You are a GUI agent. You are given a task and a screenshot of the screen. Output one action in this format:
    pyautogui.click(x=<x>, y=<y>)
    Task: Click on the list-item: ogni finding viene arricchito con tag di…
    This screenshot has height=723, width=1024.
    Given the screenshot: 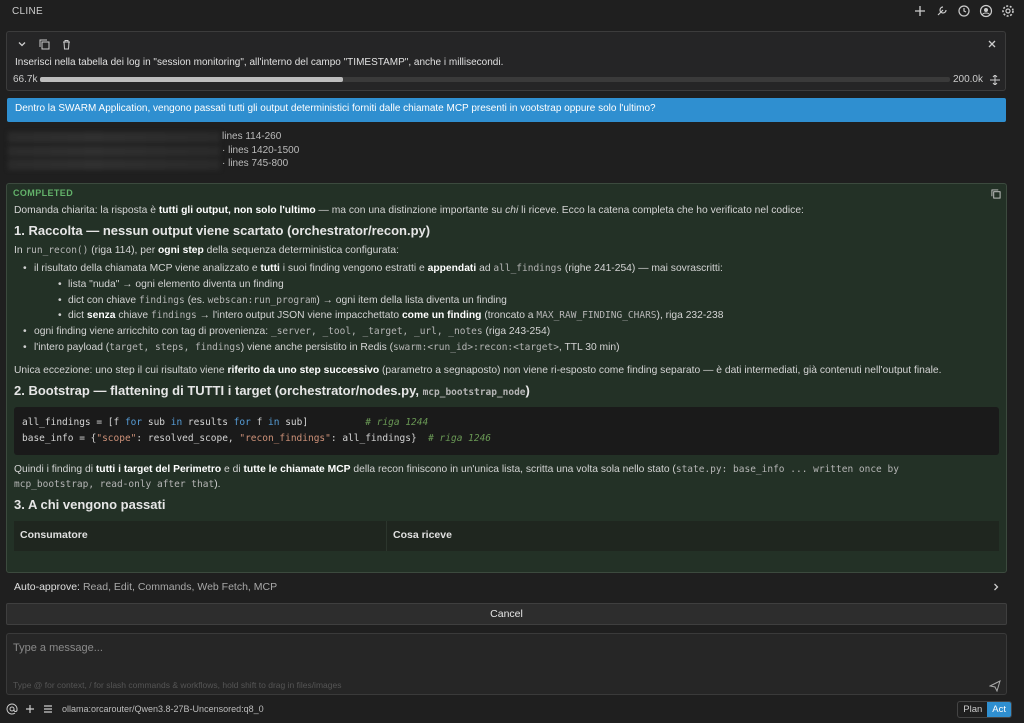 What is the action you would take?
    pyautogui.click(x=506, y=332)
    